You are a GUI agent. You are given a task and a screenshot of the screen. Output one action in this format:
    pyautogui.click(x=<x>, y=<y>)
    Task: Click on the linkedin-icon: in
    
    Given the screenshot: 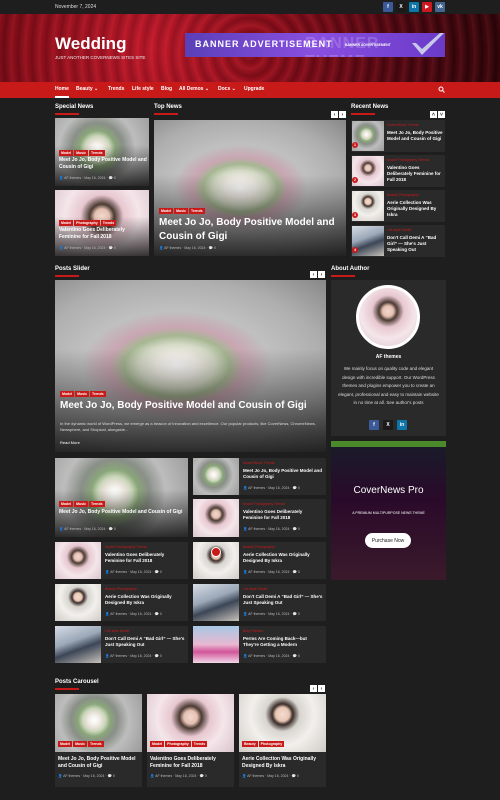 What is the action you would take?
    pyautogui.click(x=414, y=7)
    